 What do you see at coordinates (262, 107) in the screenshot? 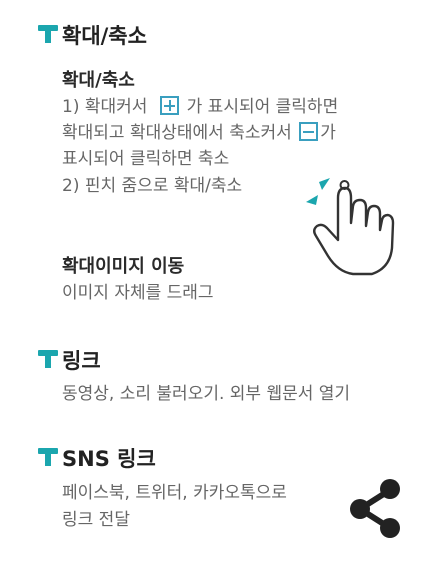
I see `zoom-line-1-text-b: 가 표시되어 클릭하면` at bounding box center [262, 107].